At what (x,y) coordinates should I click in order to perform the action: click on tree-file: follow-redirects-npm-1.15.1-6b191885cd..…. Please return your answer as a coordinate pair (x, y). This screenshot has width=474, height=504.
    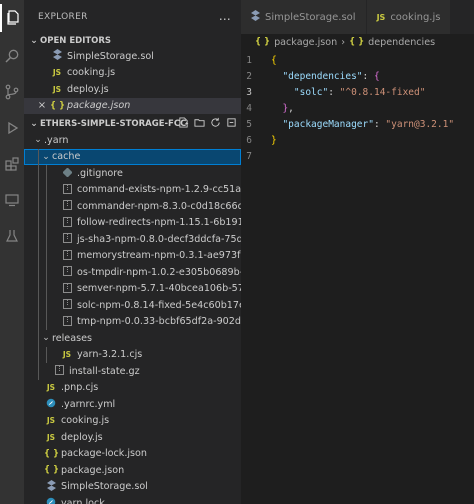
    Looking at the image, I should click on (132, 222).